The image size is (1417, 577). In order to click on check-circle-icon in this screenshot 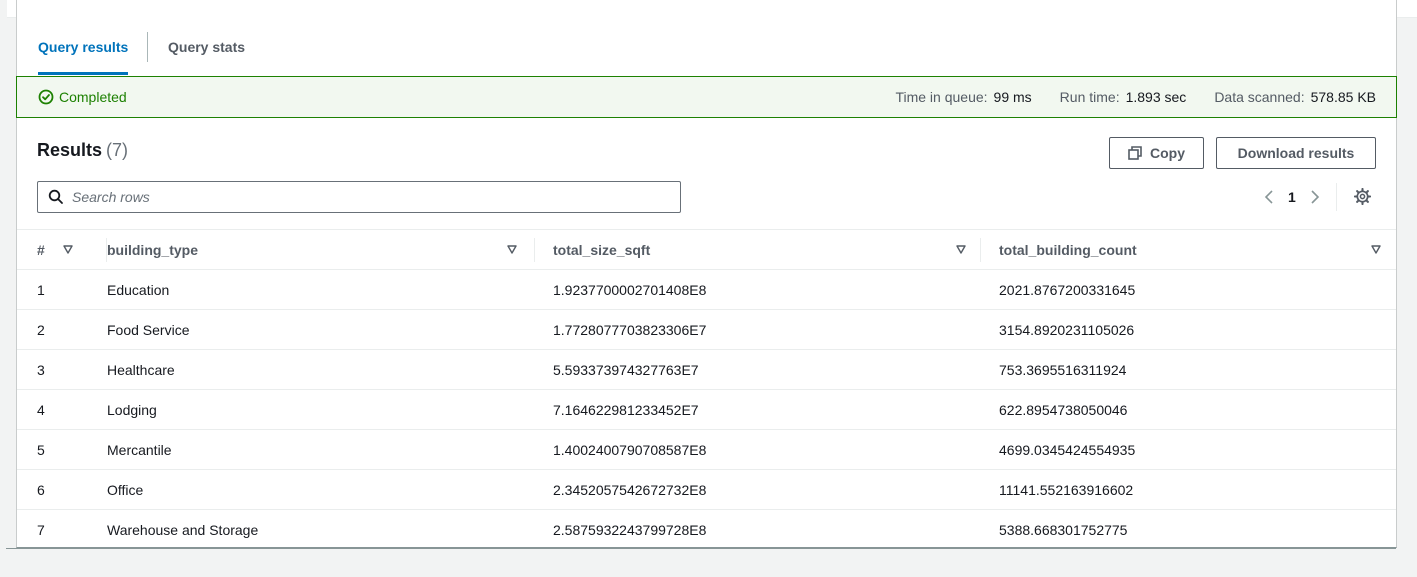, I will do `click(46, 97)`.